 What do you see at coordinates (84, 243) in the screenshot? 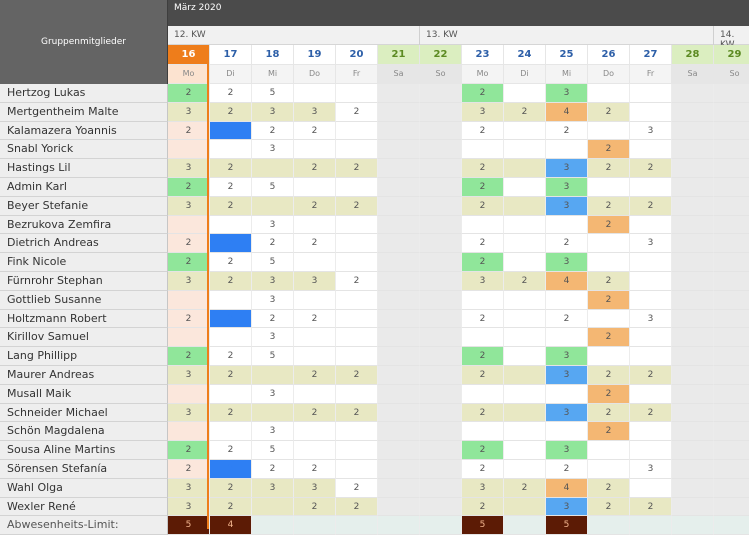
I see `member-name: Dietrich Andreas` at bounding box center [84, 243].